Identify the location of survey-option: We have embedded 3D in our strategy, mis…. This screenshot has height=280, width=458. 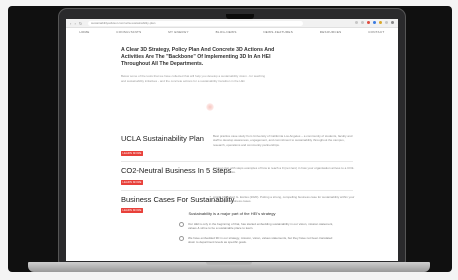
(258, 240).